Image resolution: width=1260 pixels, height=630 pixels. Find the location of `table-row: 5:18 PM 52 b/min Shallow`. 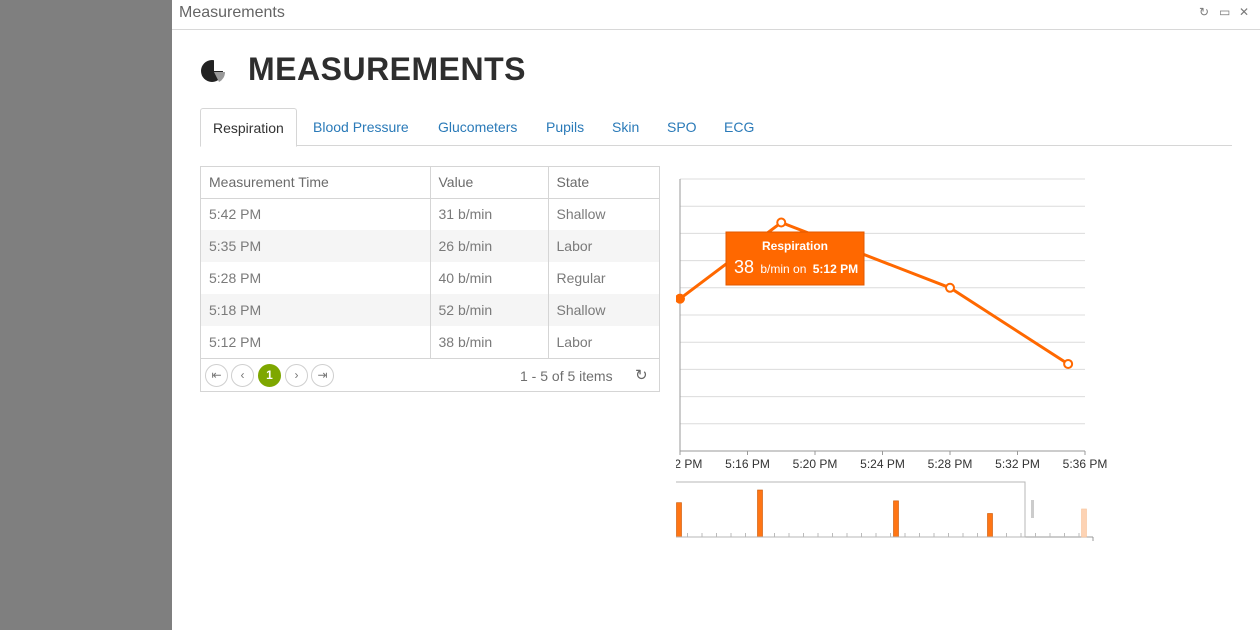

table-row: 5:18 PM 52 b/min Shallow is located at coordinates (430, 310).